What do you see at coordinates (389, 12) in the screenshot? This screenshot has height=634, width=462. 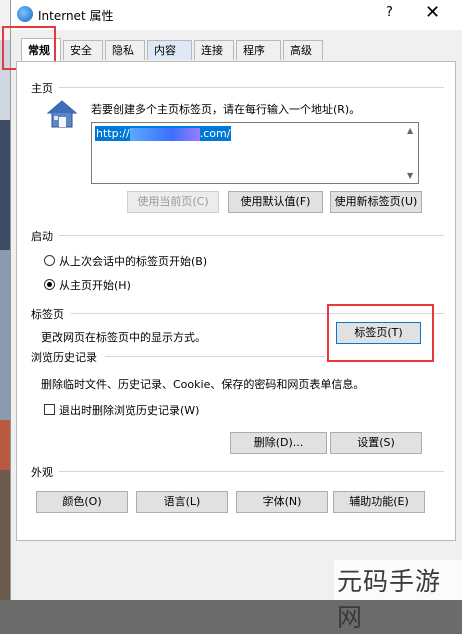 I see `help-button: ?` at bounding box center [389, 12].